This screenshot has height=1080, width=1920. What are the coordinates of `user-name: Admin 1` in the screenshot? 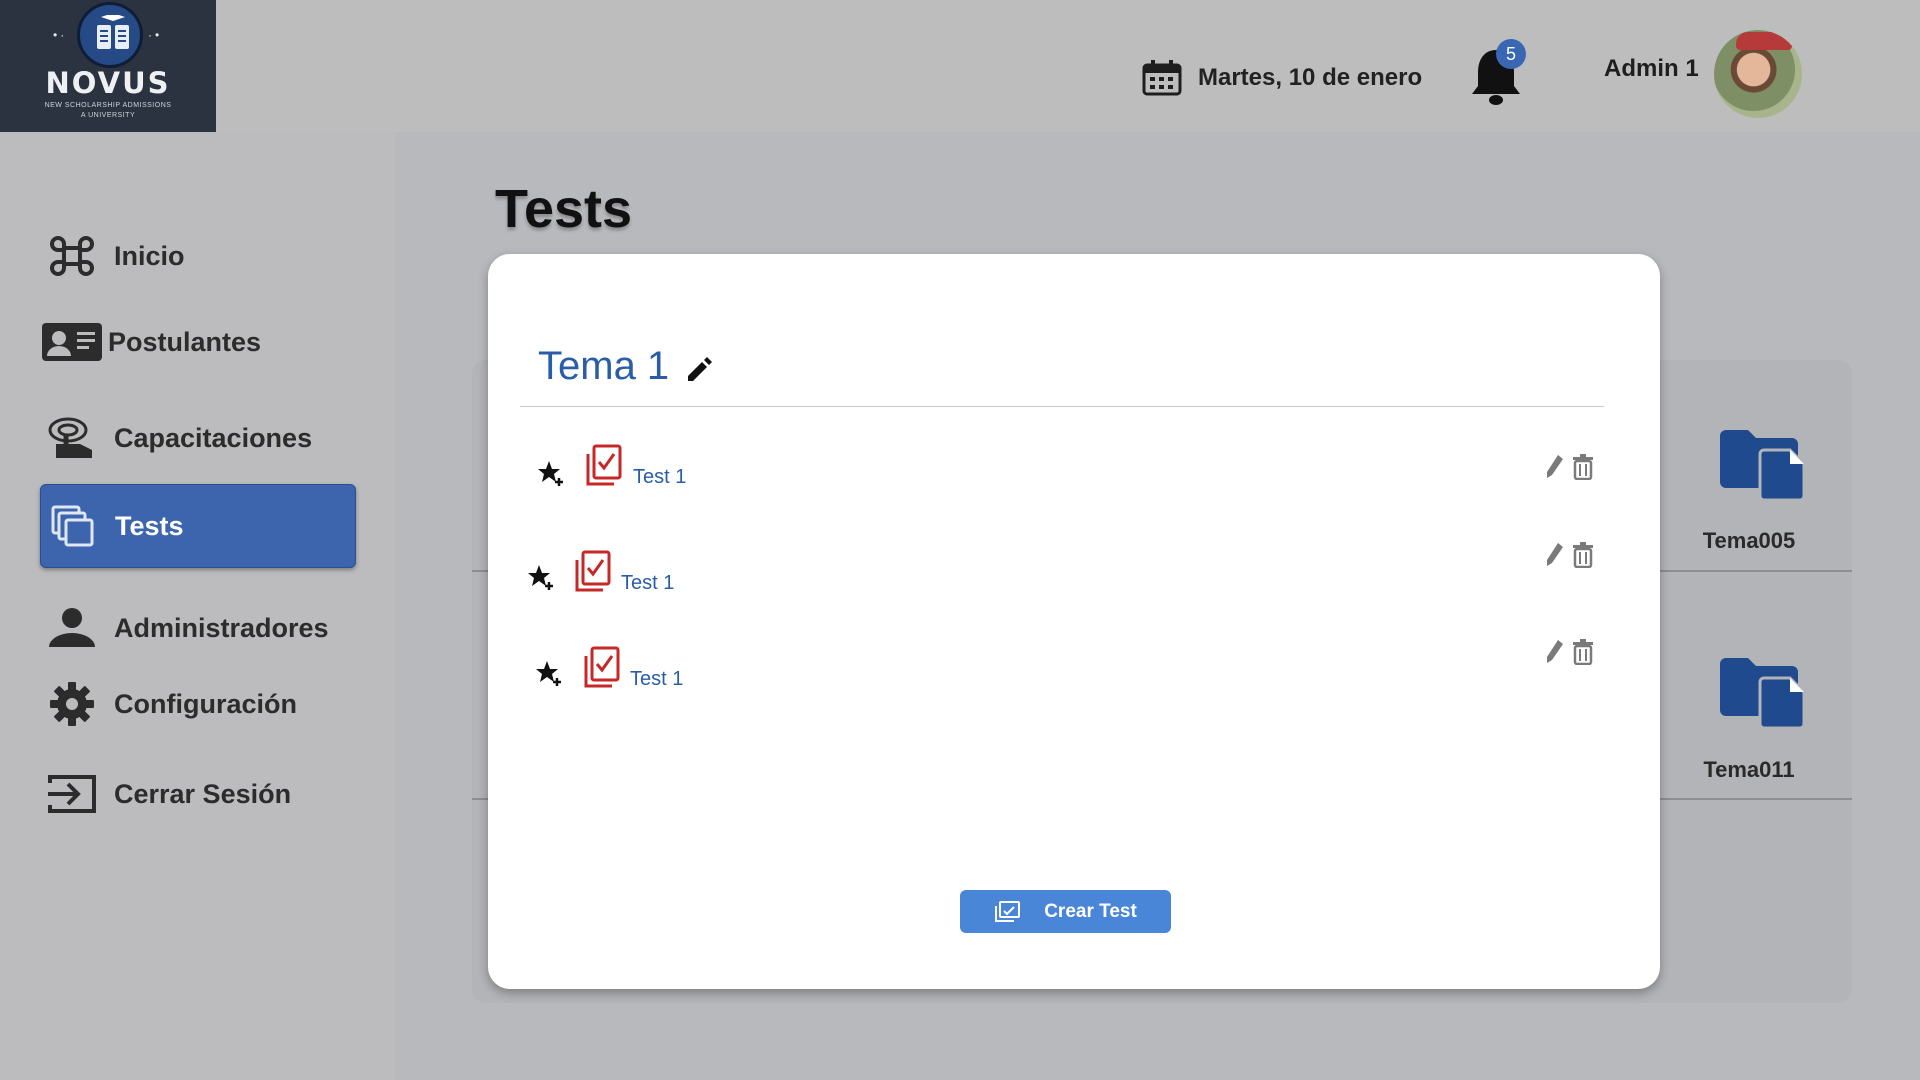 It's located at (1651, 69).